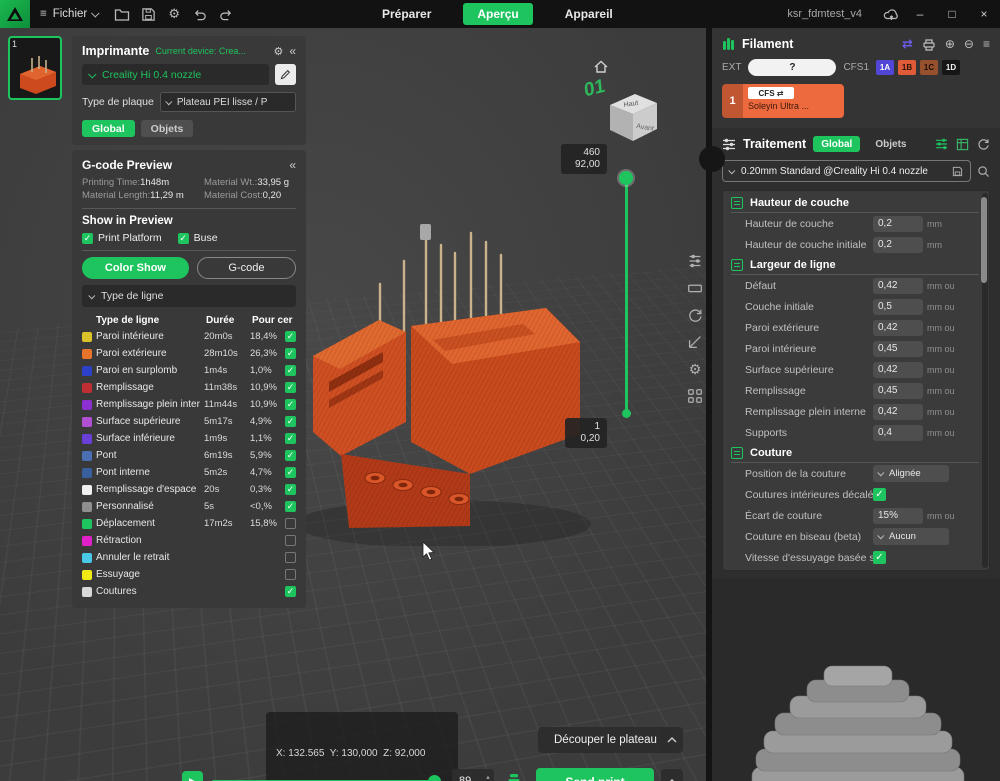 This screenshot has height=781, width=1000. I want to click on slice-plate-button: Découper le plateau, so click(605, 740).